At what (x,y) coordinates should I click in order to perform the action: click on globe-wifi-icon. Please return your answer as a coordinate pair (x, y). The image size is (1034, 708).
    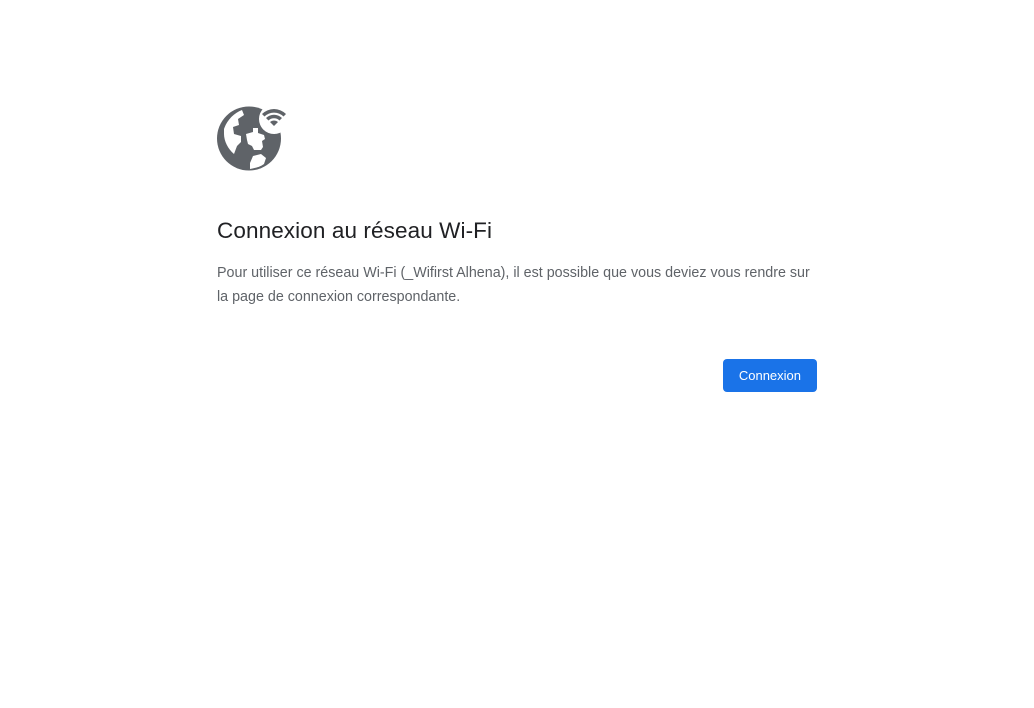
    Looking at the image, I should click on (253, 140).